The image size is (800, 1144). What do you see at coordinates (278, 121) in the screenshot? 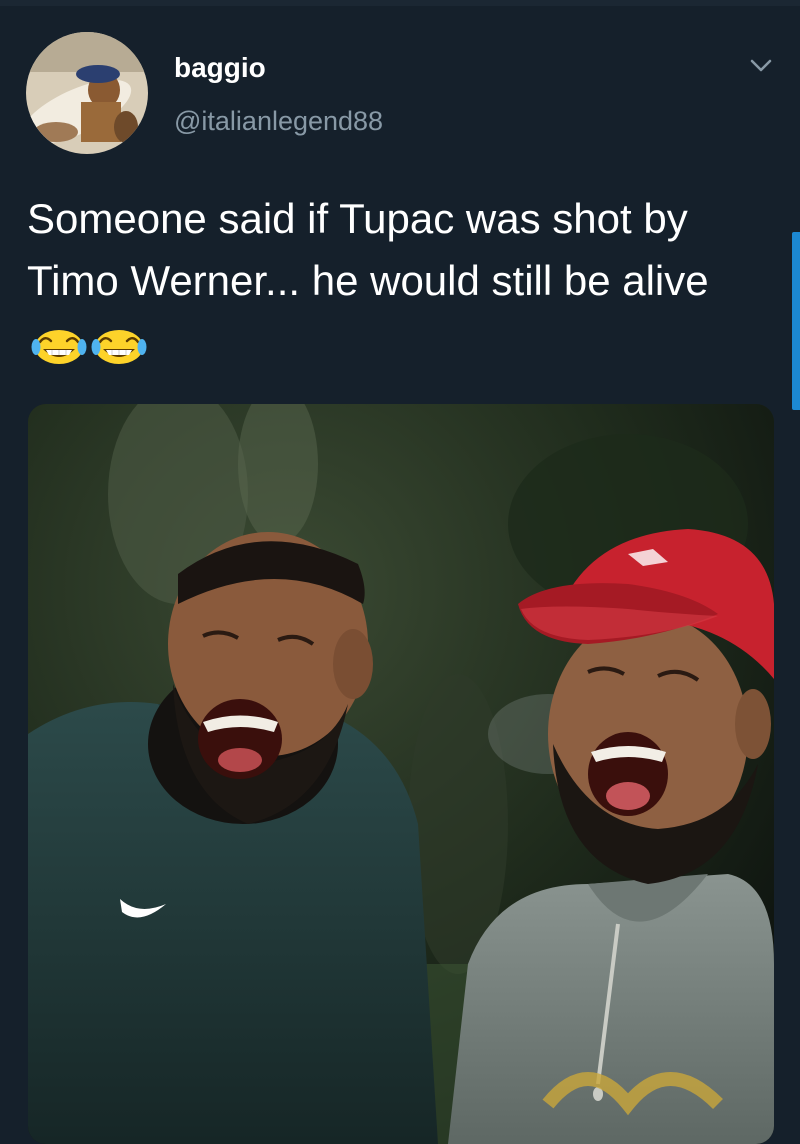
I see `user-handle: @italianlegend88` at bounding box center [278, 121].